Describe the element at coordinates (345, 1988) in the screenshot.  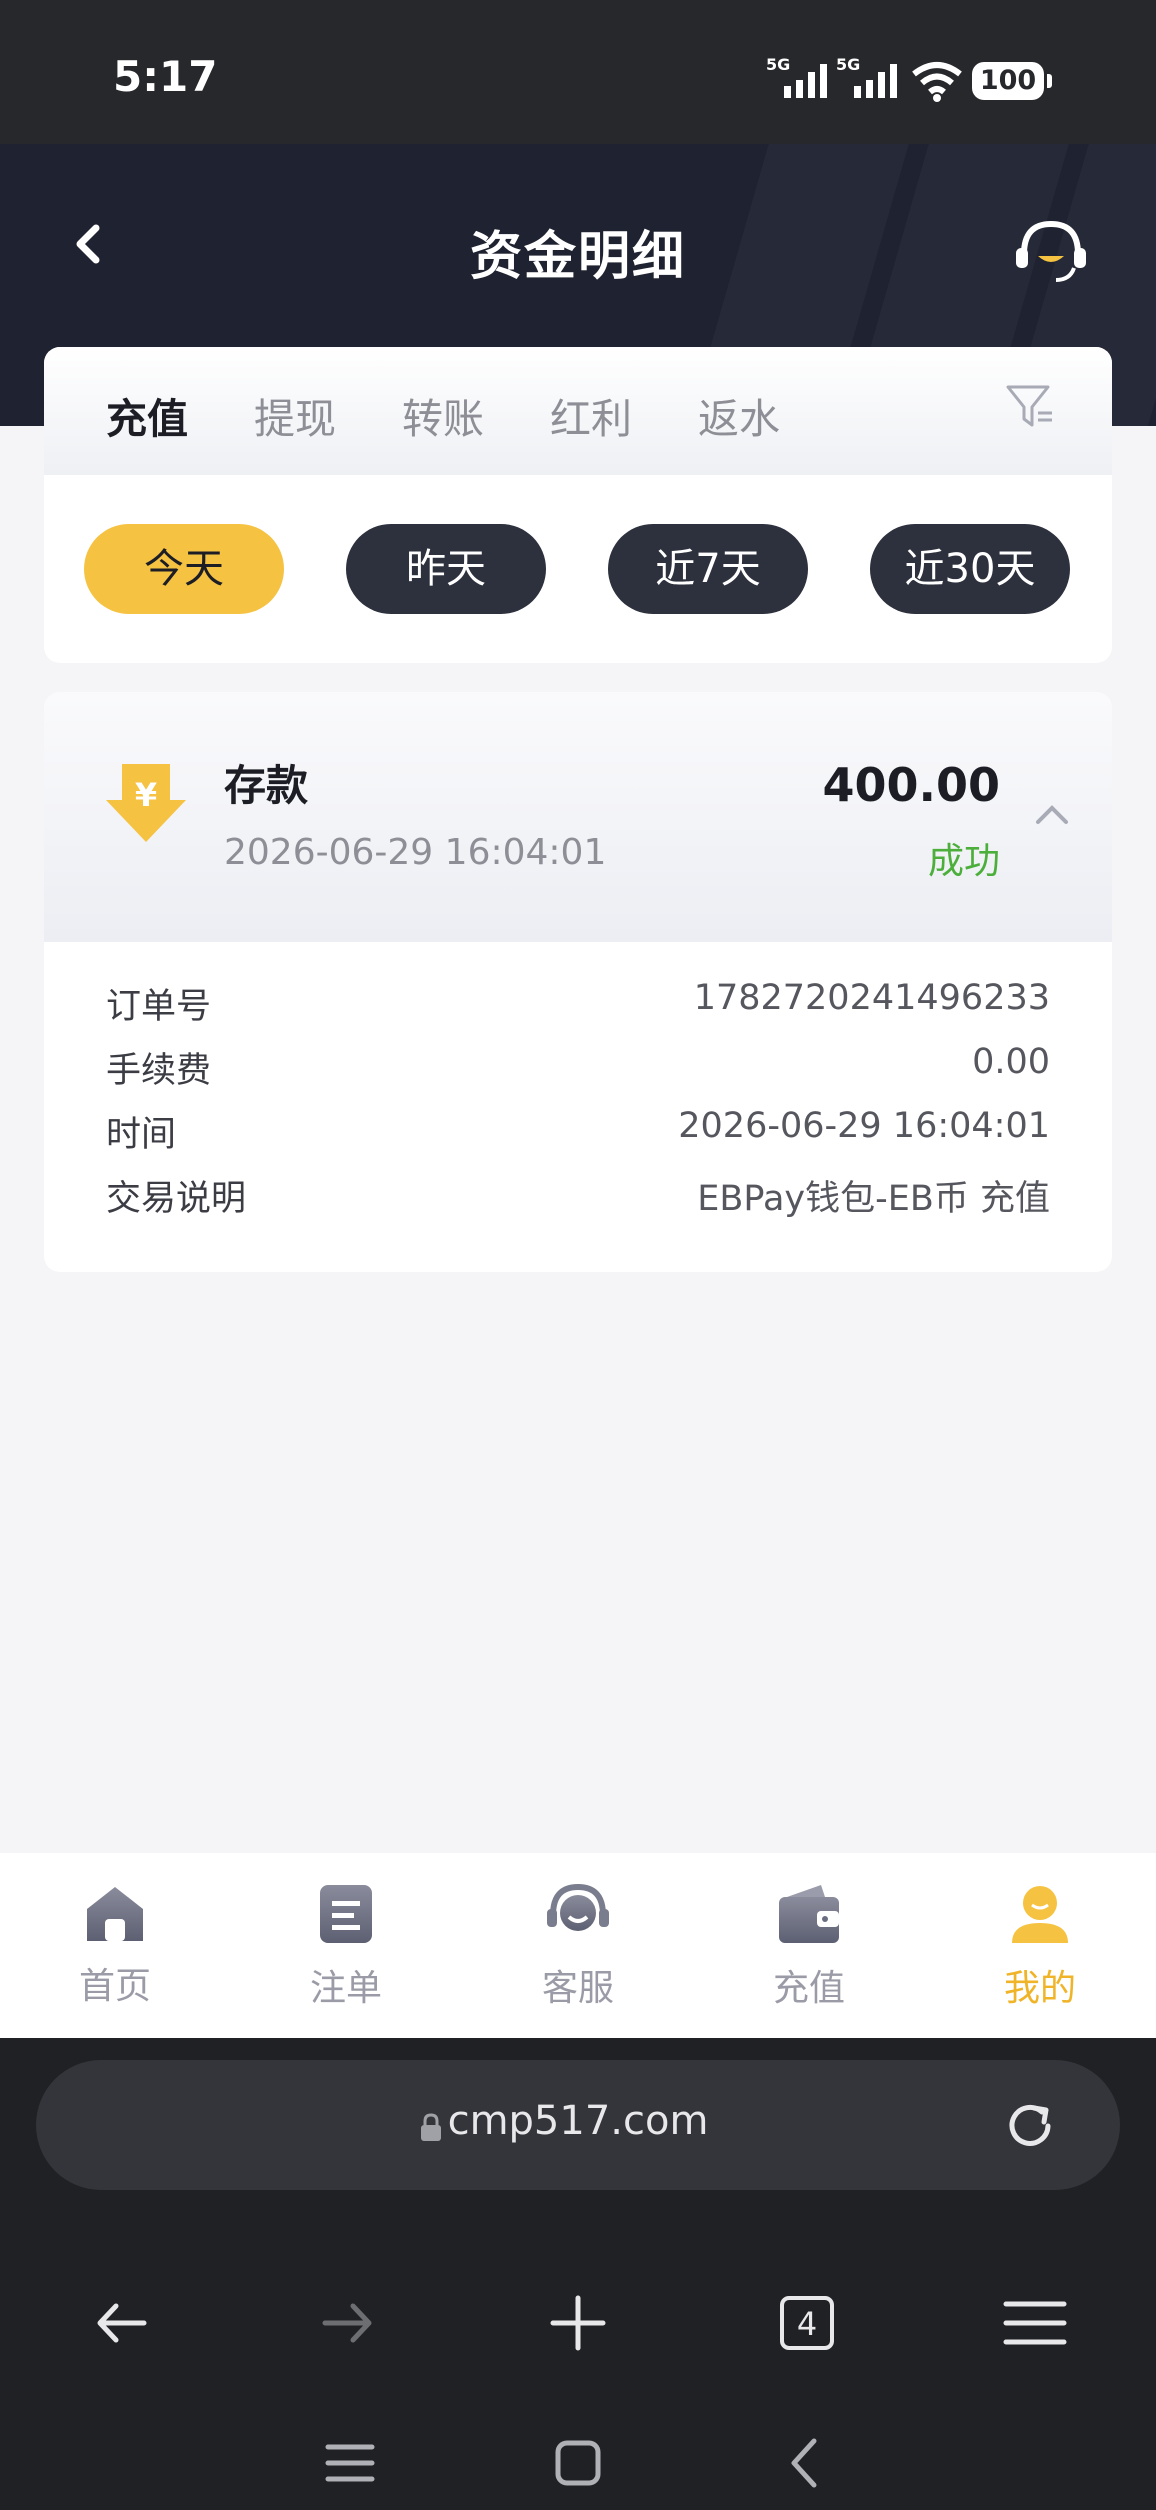
I see `nav-label-bets: 注单` at that location.